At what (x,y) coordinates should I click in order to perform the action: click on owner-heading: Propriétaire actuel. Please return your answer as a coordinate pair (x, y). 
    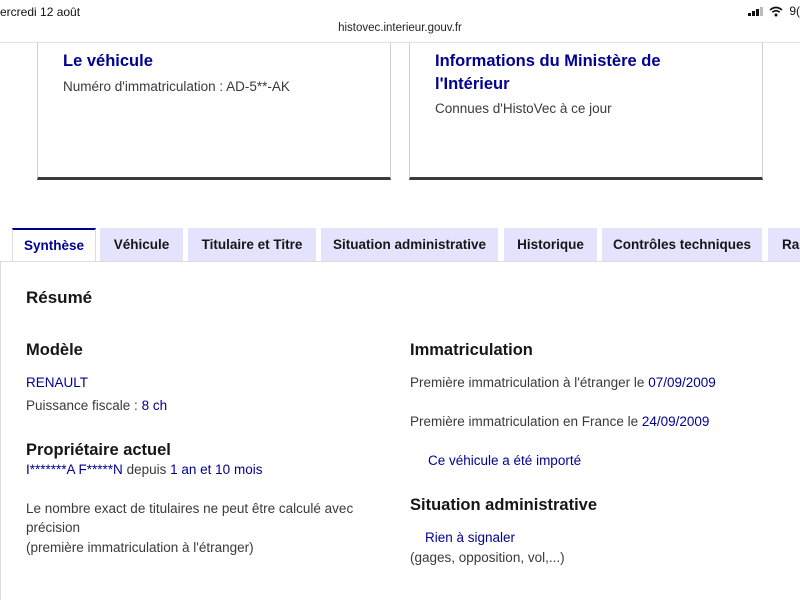
    Looking at the image, I should click on (98, 450).